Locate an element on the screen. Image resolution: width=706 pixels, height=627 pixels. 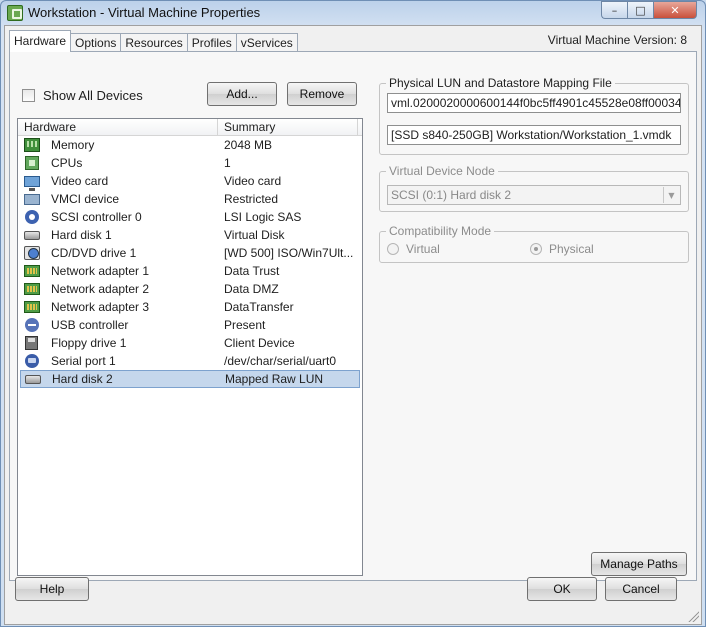
cpu-icon is located at coordinates (32, 163).